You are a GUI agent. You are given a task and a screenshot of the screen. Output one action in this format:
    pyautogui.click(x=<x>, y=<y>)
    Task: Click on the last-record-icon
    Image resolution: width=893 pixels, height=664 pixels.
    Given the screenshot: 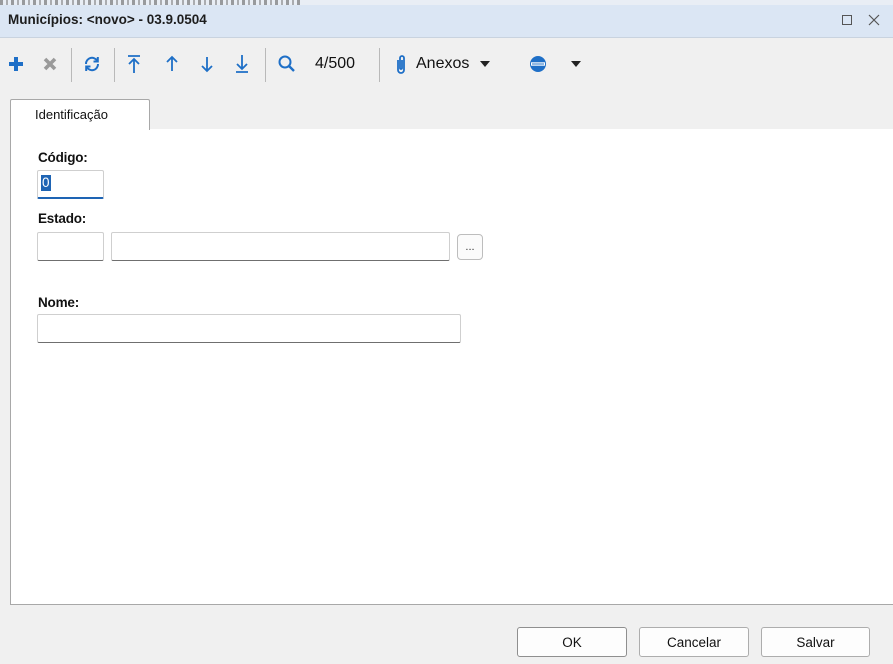 What is the action you would take?
    pyautogui.click(x=242, y=64)
    